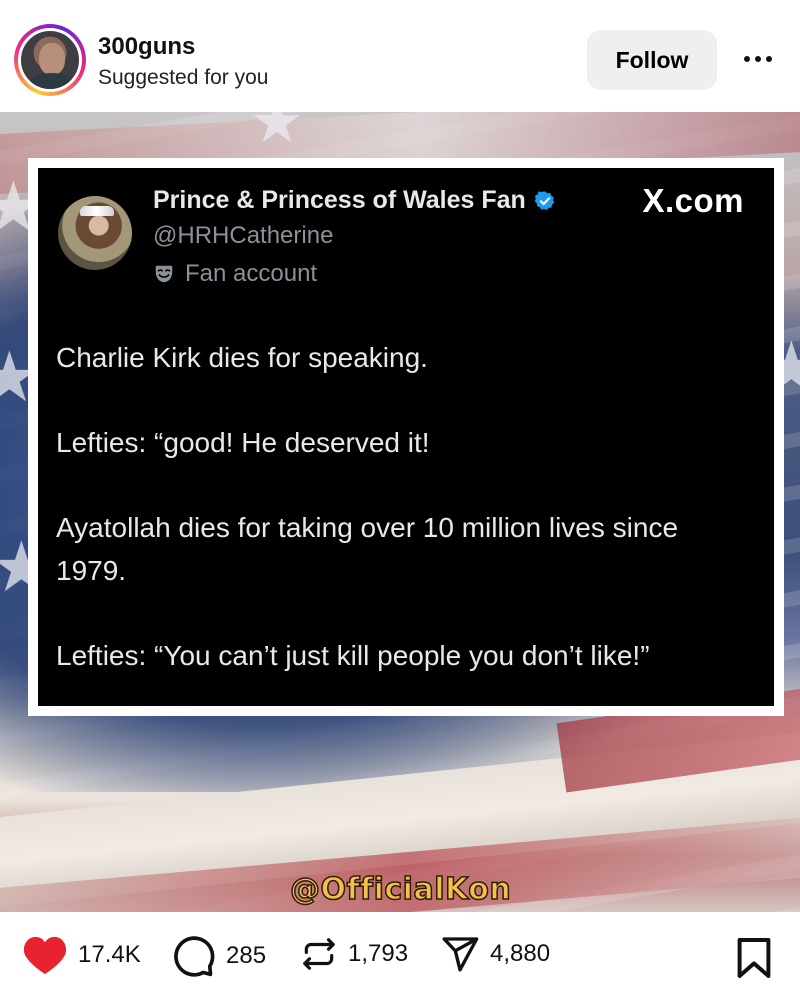 This screenshot has height=1000, width=800. I want to click on mask-icon, so click(164, 274).